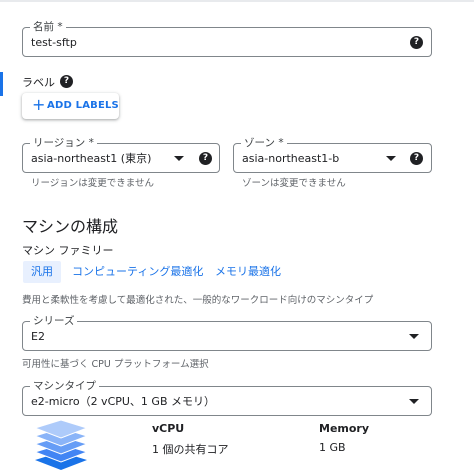 This screenshot has height=476, width=474. Describe the element at coordinates (54, 42) in the screenshot. I see `name-field-value: test-sftp` at that location.